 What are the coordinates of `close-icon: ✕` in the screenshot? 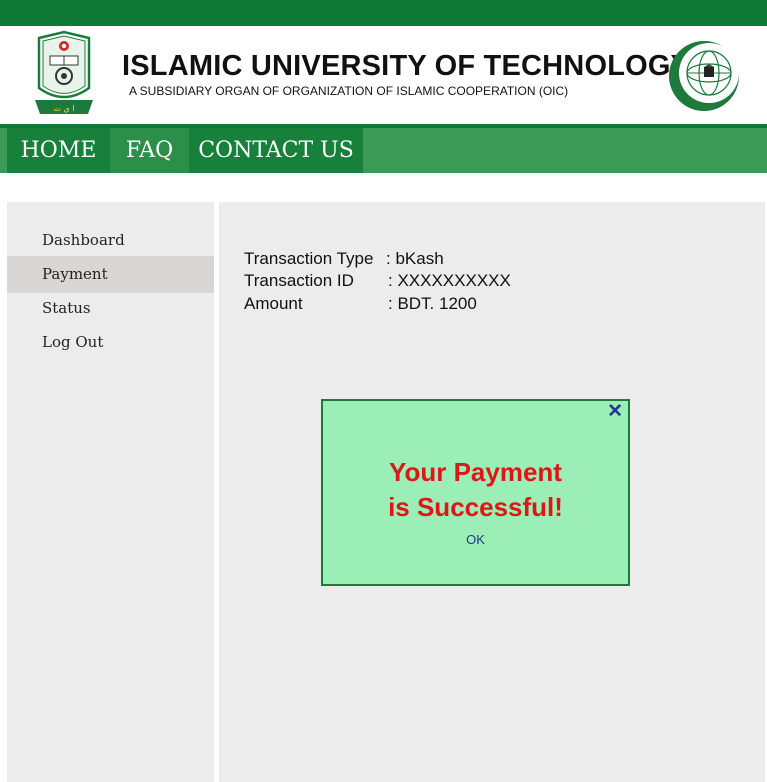 It's located at (615, 412).